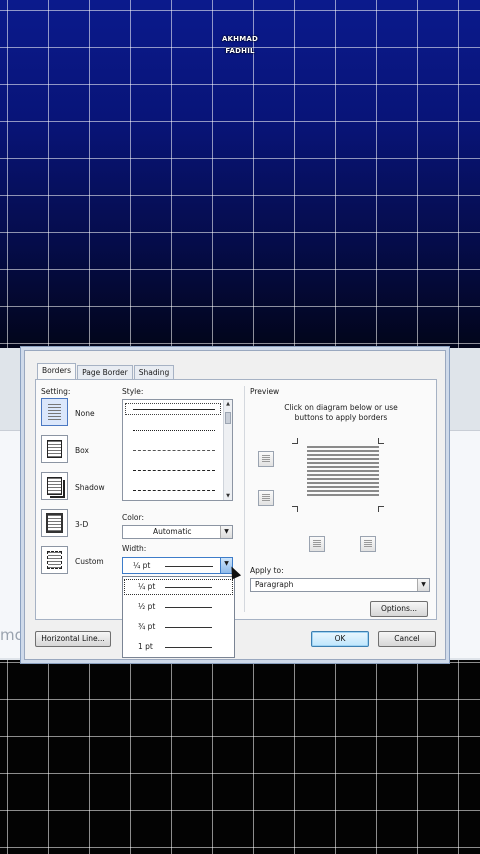 This screenshot has width=480, height=854. I want to click on ok-button: OK, so click(340, 639).